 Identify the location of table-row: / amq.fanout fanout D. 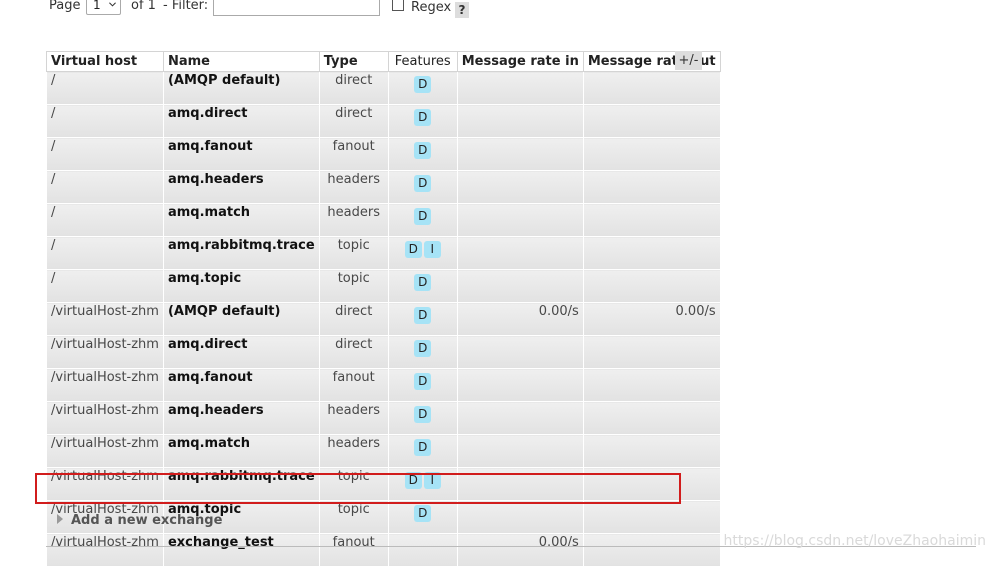
(383, 154).